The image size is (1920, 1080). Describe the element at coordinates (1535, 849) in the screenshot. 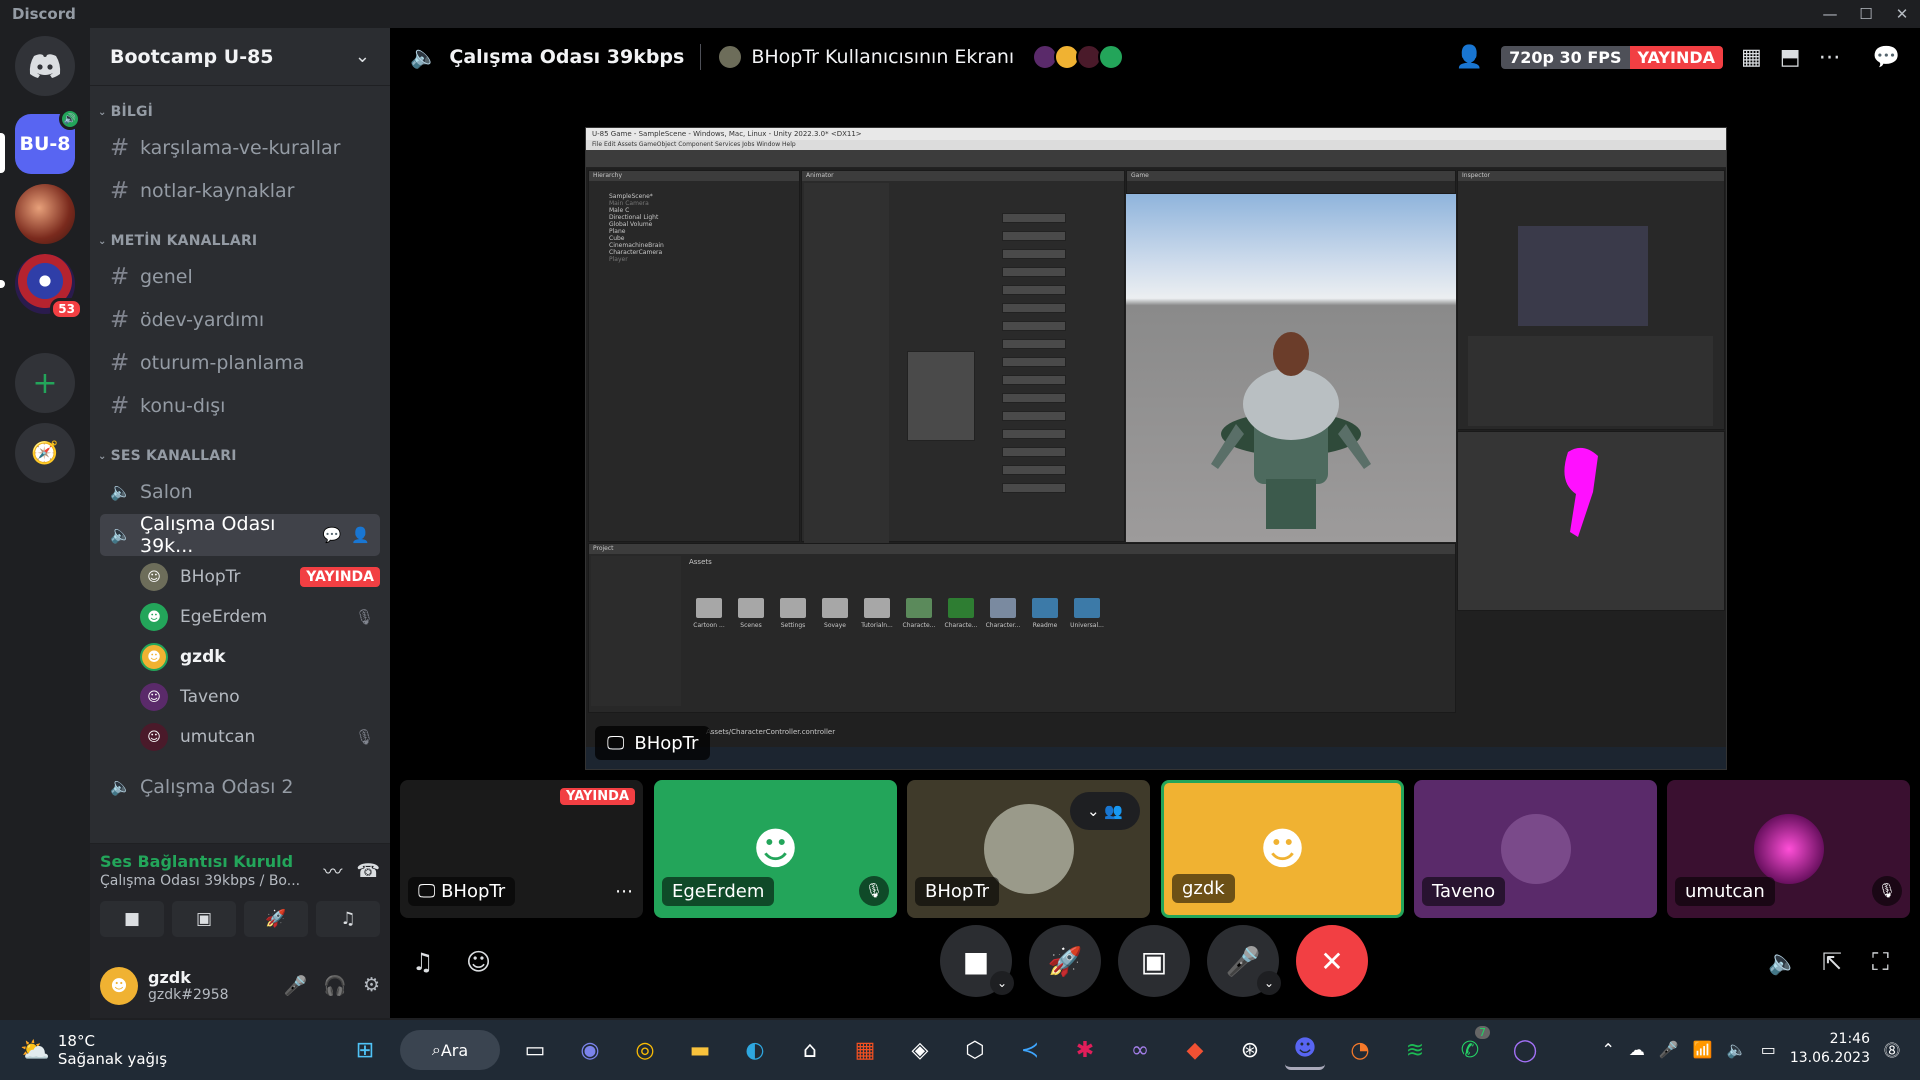

I see `participant-tile: Taveno` at that location.